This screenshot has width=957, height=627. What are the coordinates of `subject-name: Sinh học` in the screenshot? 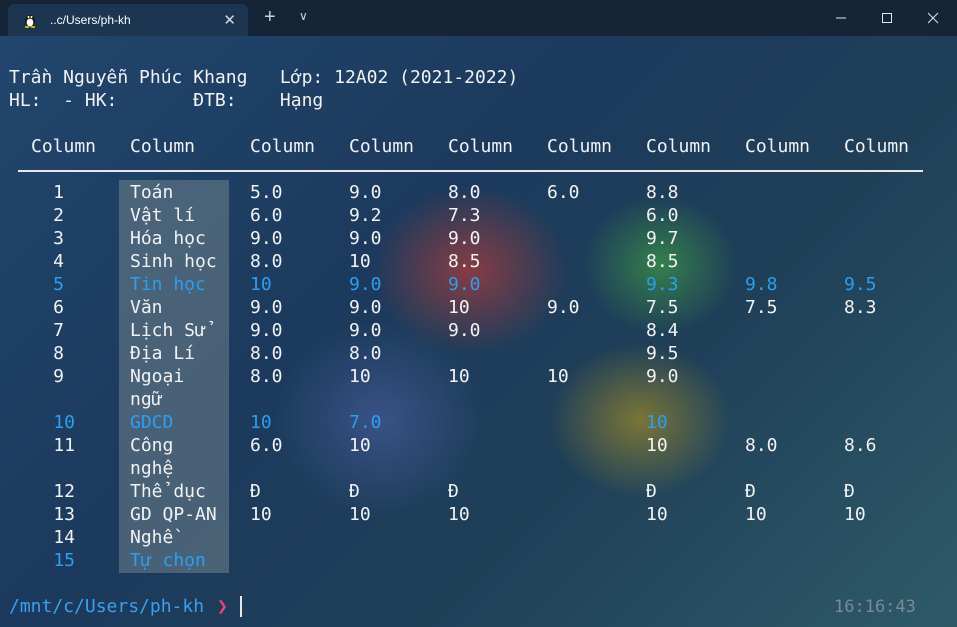 It's located at (173, 261).